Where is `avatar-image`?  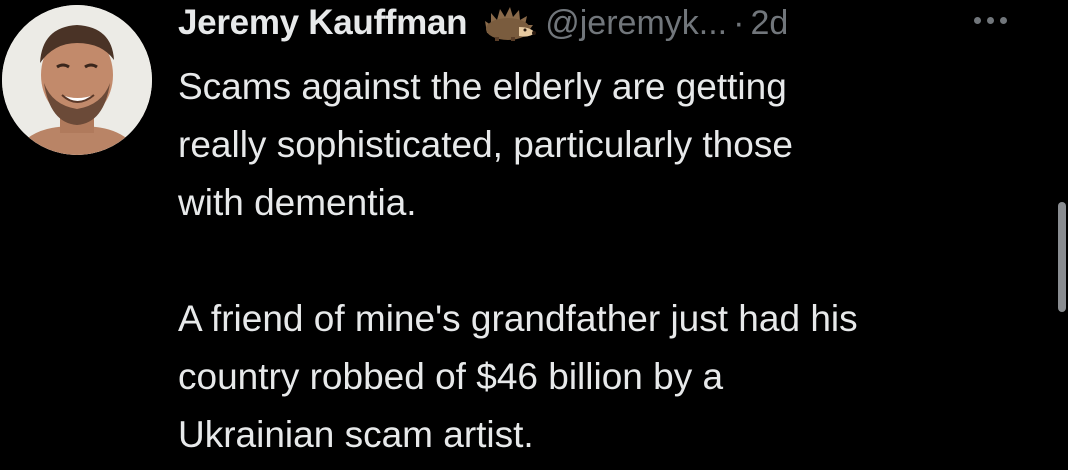
avatar-image is located at coordinates (77, 80).